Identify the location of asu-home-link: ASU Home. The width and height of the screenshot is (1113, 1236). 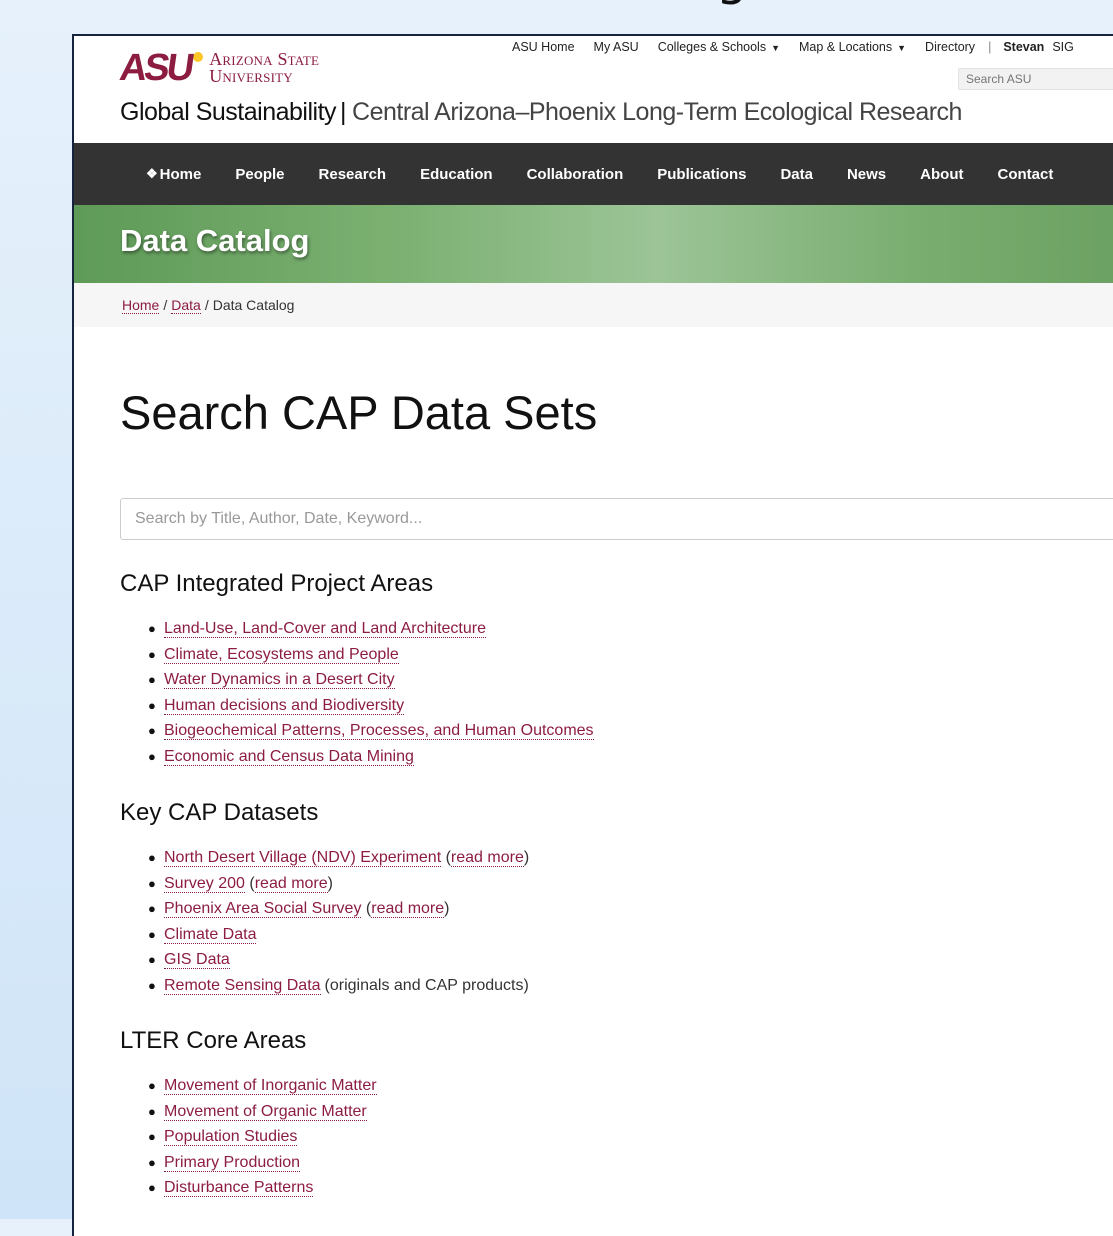
(543, 47).